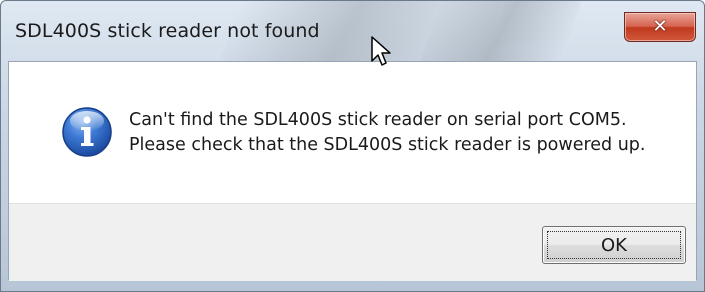 The height and width of the screenshot is (292, 705). What do you see at coordinates (167, 31) in the screenshot?
I see `window-title: SDL400S stick reader not found` at bounding box center [167, 31].